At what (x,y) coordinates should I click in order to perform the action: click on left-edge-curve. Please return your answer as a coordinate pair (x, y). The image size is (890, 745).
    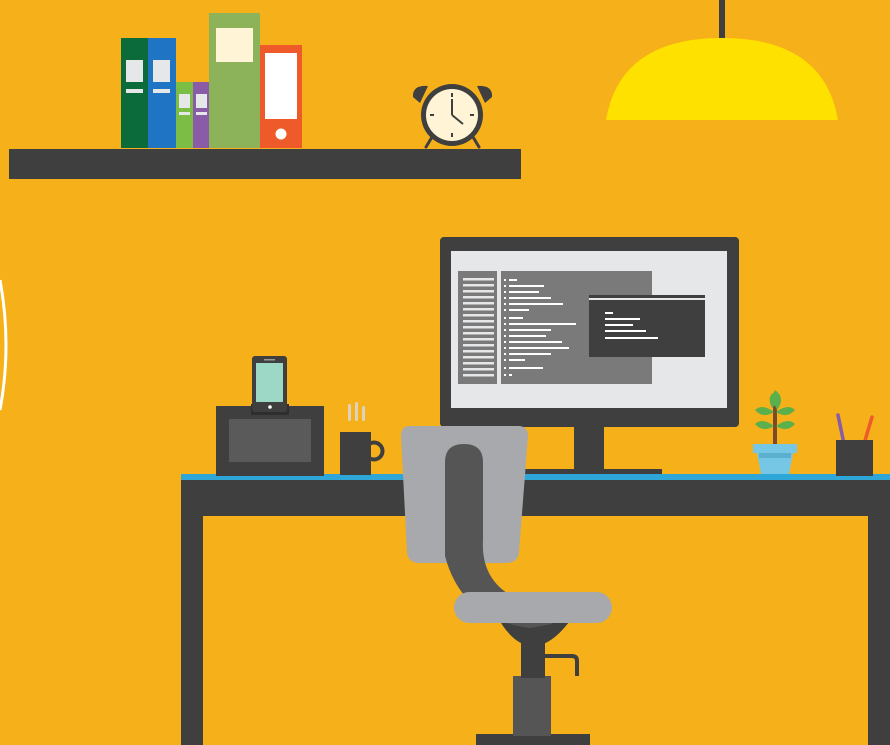
    Looking at the image, I should click on (4, 345).